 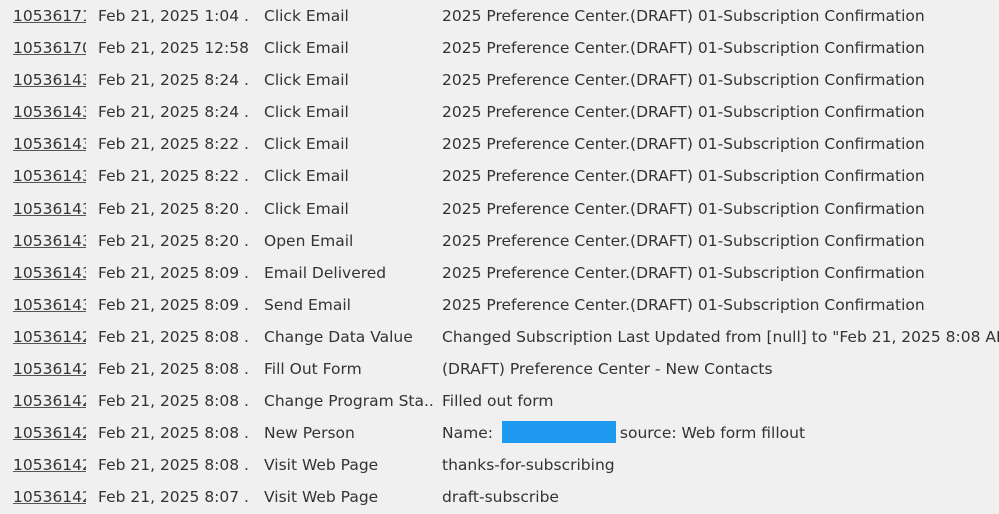 What do you see at coordinates (607, 369) in the screenshot?
I see `activity-detail: (DRAFT) Preference Center - New Contacts` at bounding box center [607, 369].